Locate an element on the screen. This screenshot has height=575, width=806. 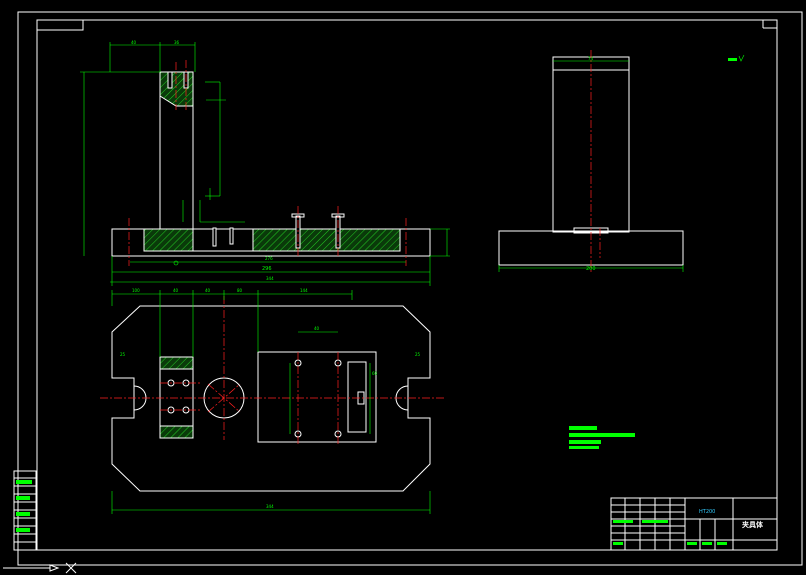
roughness-symbol is located at coordinates (736, 58).